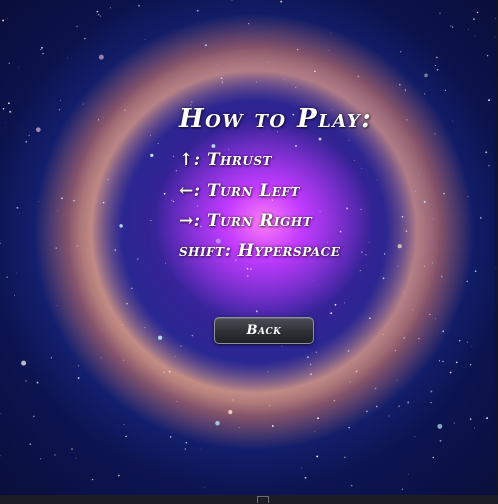 The image size is (498, 504). What do you see at coordinates (263, 499) in the screenshot?
I see `resize-handle-icon` at bounding box center [263, 499].